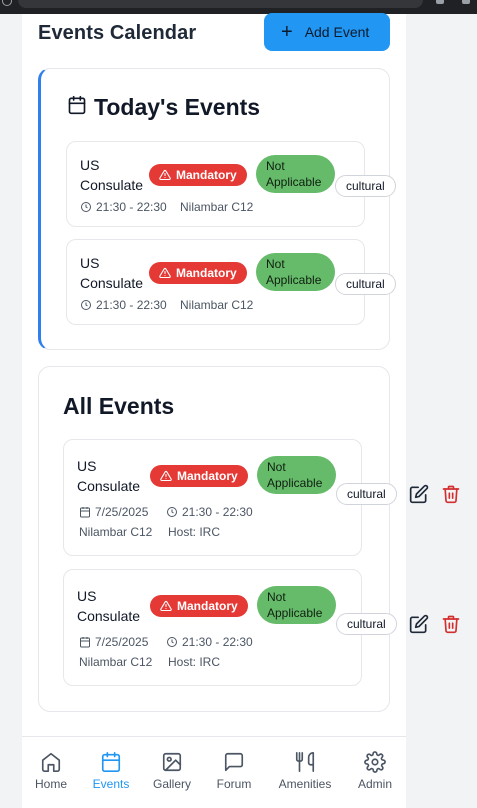 The image size is (477, 808). Describe the element at coordinates (111, 784) in the screenshot. I see `nav-events-label: Events` at that location.